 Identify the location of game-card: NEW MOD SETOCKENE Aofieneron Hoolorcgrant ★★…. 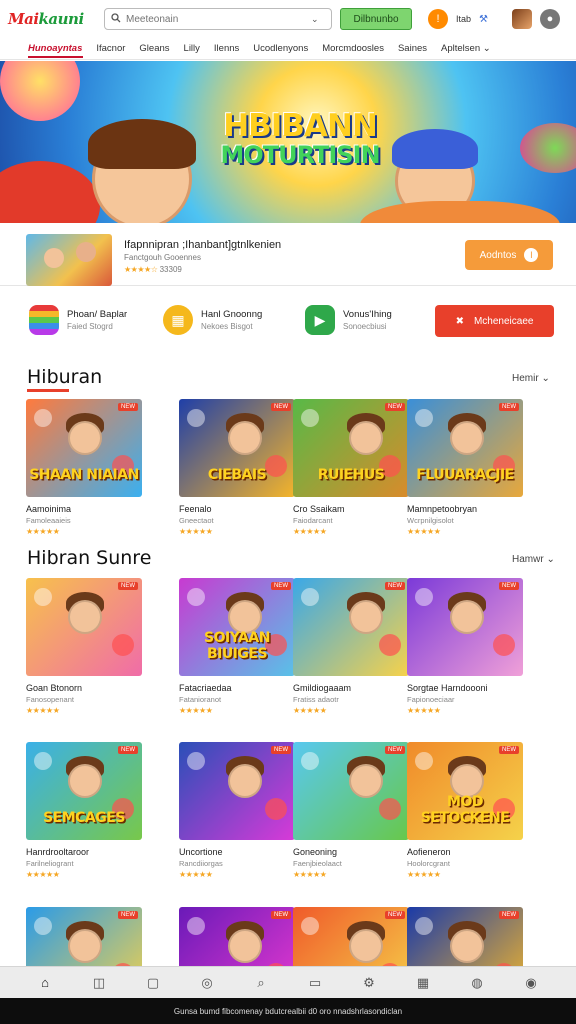
(465, 810).